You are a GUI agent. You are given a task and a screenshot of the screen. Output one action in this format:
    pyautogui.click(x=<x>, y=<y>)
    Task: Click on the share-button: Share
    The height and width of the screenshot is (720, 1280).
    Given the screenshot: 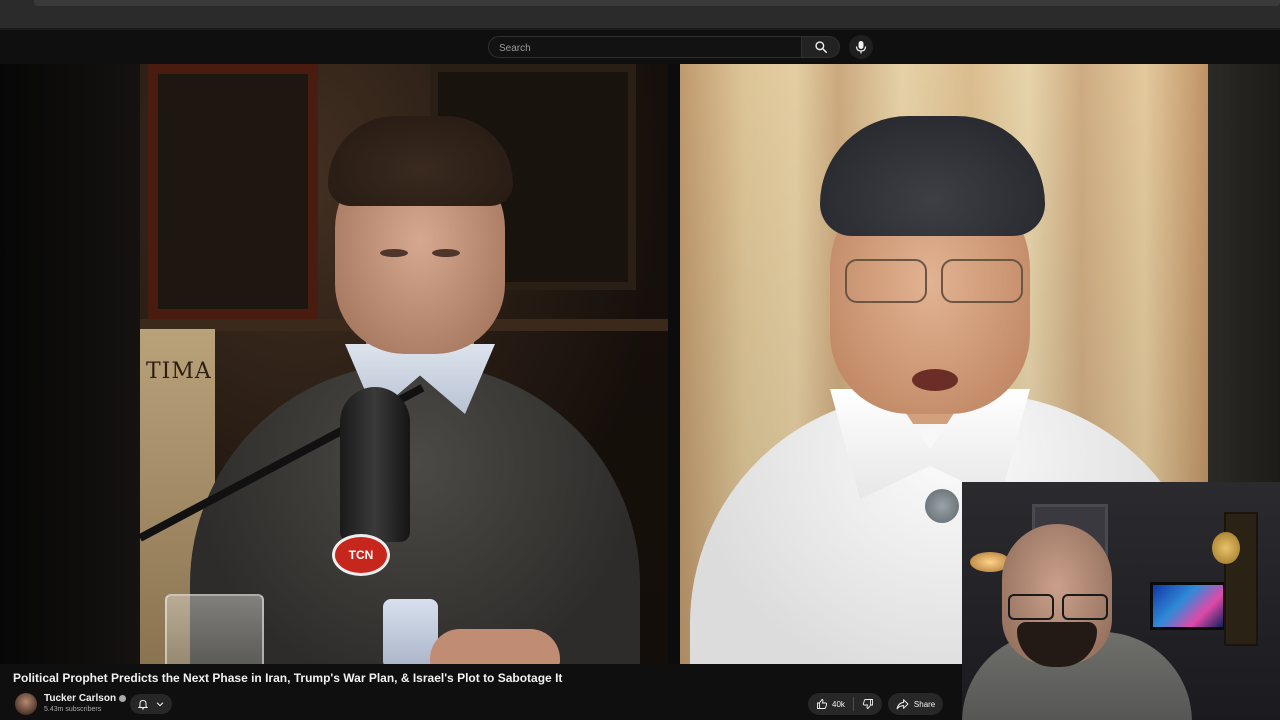 What is the action you would take?
    pyautogui.click(x=915, y=704)
    